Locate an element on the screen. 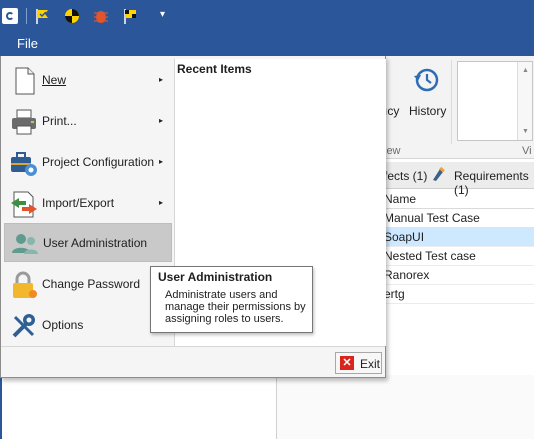 The width and height of the screenshot is (534, 439). tooltip-title: User Administration is located at coordinates (215, 277).